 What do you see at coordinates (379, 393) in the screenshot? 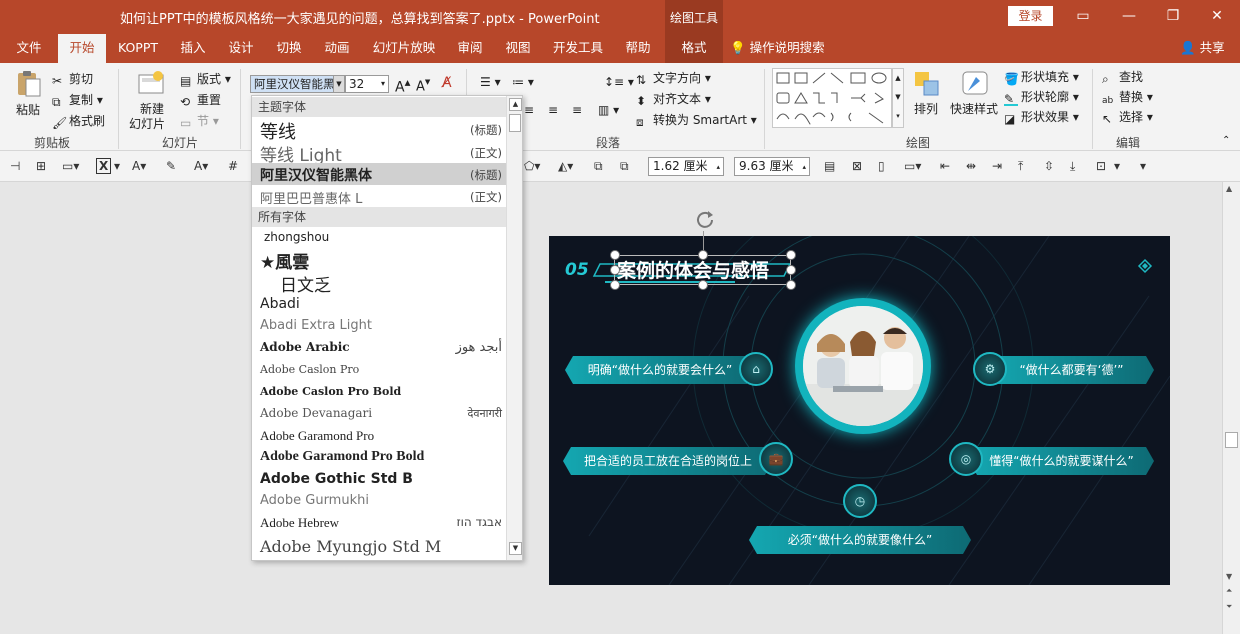
I see `font-item: Adobe Caslon Pro Bold` at bounding box center [379, 393].